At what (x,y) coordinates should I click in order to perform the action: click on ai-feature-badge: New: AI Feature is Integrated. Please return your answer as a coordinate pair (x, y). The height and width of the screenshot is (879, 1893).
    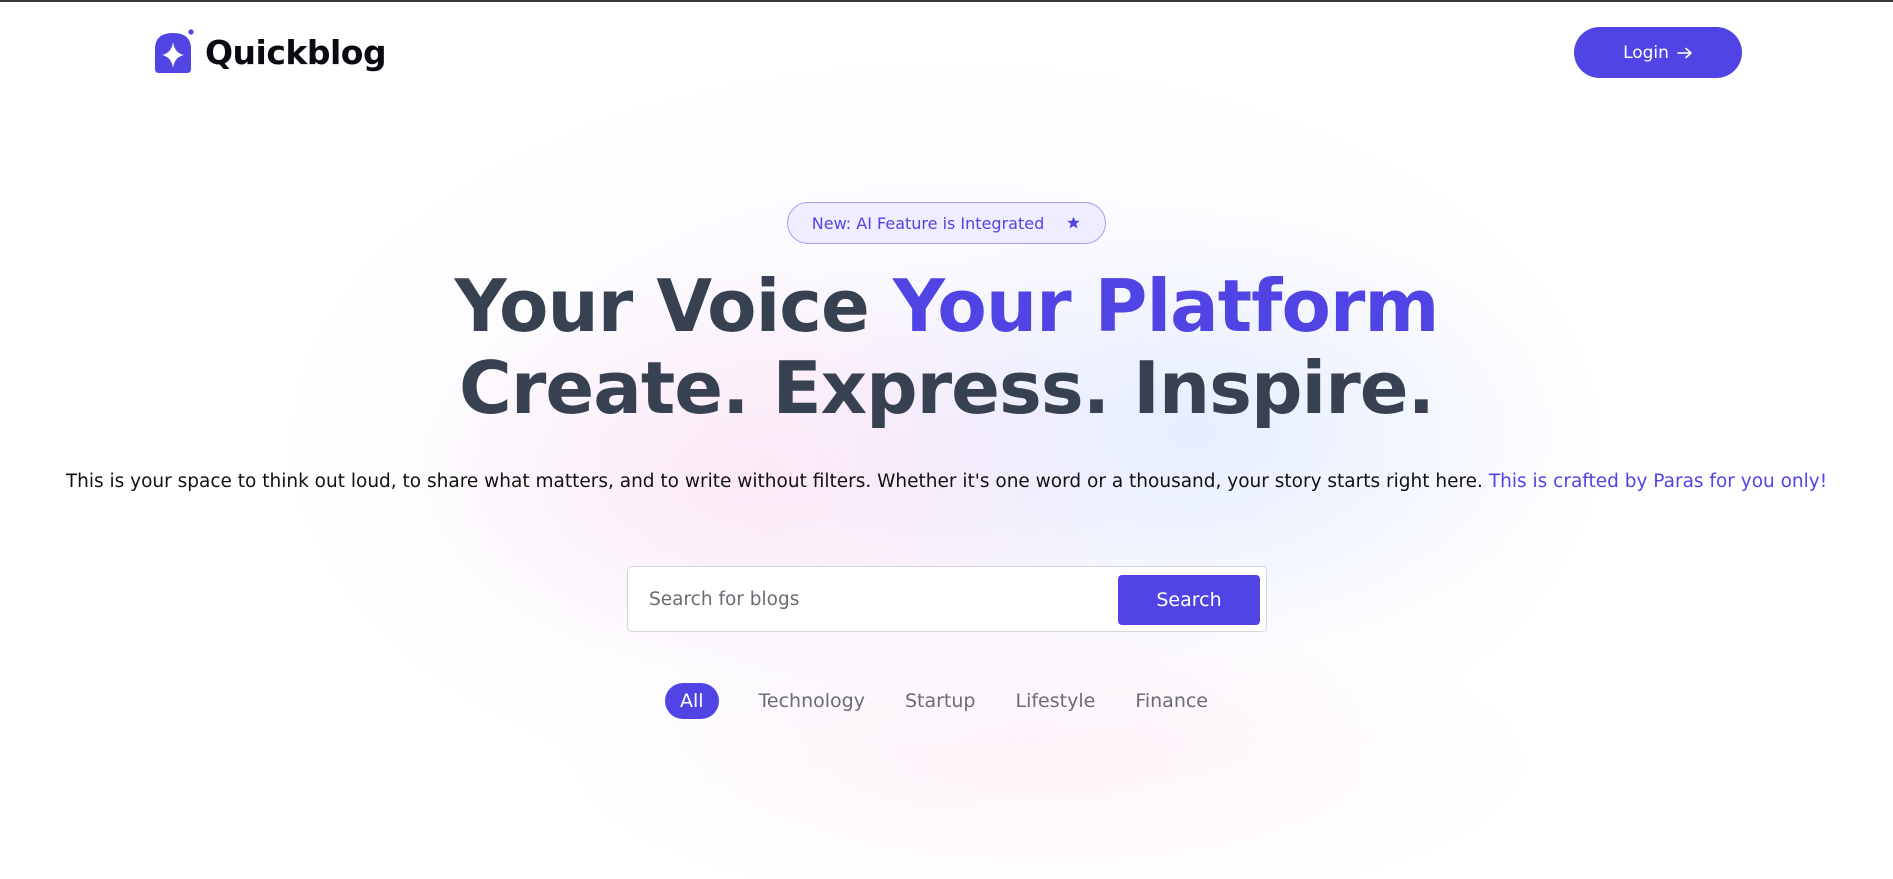
    Looking at the image, I should click on (946, 223).